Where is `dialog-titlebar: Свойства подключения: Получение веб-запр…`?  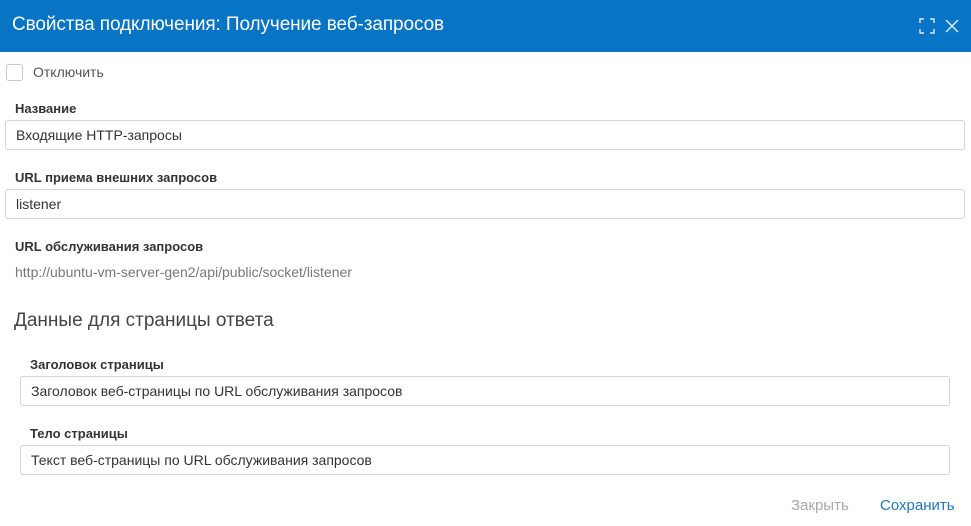 dialog-titlebar: Свойства подключения: Получение веб-запр… is located at coordinates (485, 26).